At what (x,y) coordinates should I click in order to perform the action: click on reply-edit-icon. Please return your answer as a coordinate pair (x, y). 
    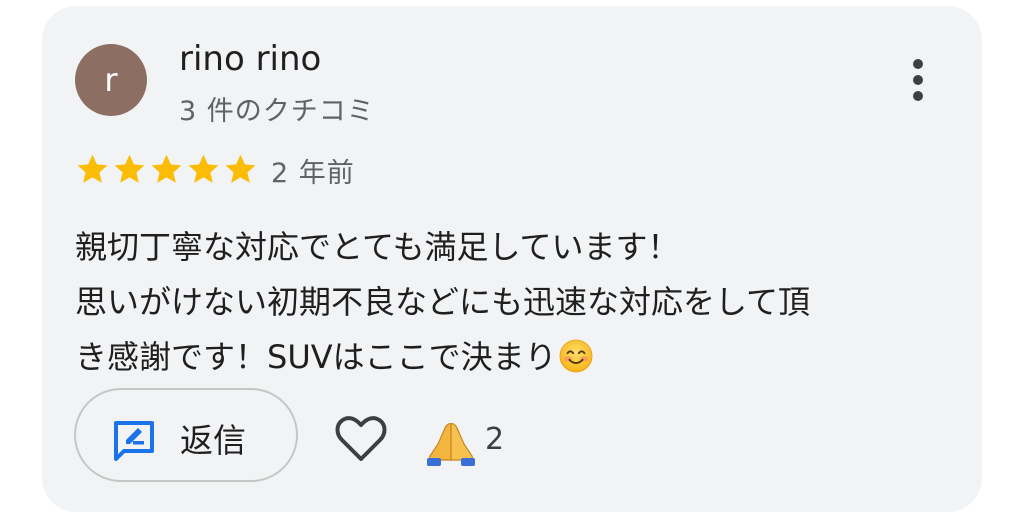
    Looking at the image, I should click on (134, 441).